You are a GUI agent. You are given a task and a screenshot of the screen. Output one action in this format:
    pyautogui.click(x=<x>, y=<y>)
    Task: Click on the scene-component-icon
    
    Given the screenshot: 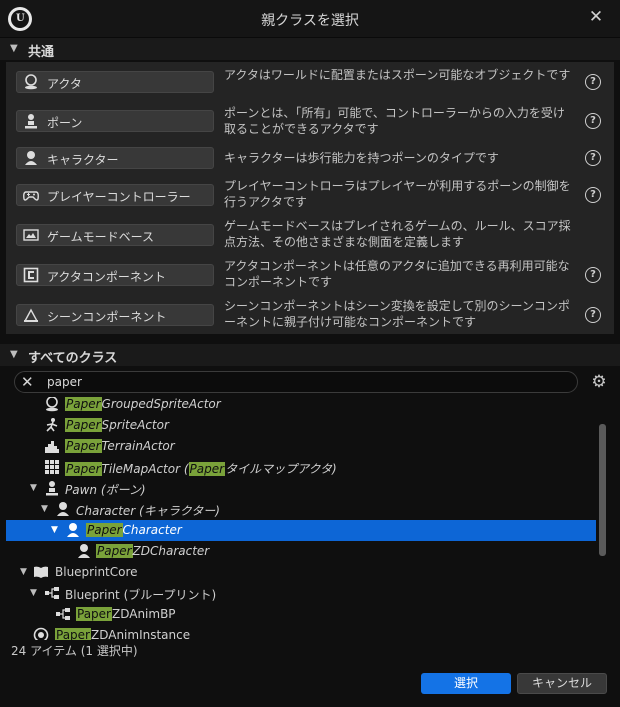 What is the action you would take?
    pyautogui.click(x=31, y=315)
    